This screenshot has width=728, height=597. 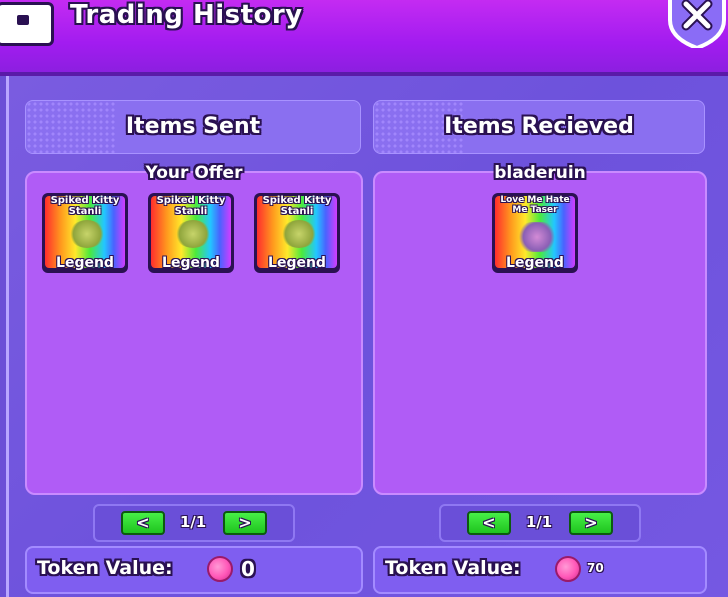 What do you see at coordinates (540, 570) in the screenshot?
I see `received-token-value: Token Value: 70` at bounding box center [540, 570].